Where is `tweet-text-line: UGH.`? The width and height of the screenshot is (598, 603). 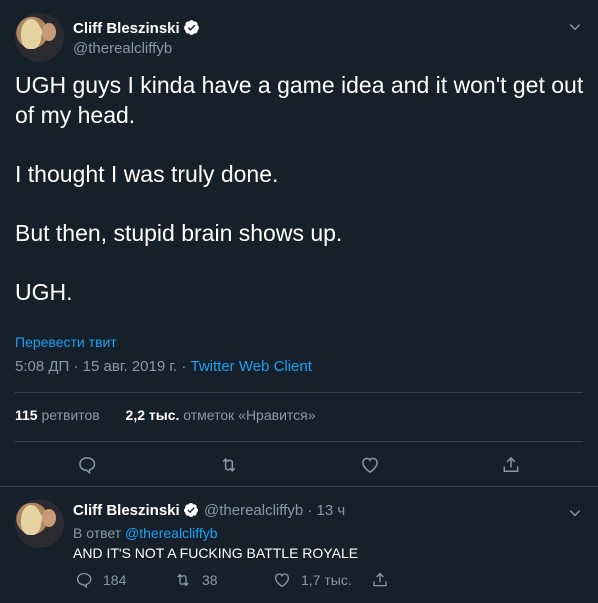 tweet-text-line: UGH. is located at coordinates (44, 292).